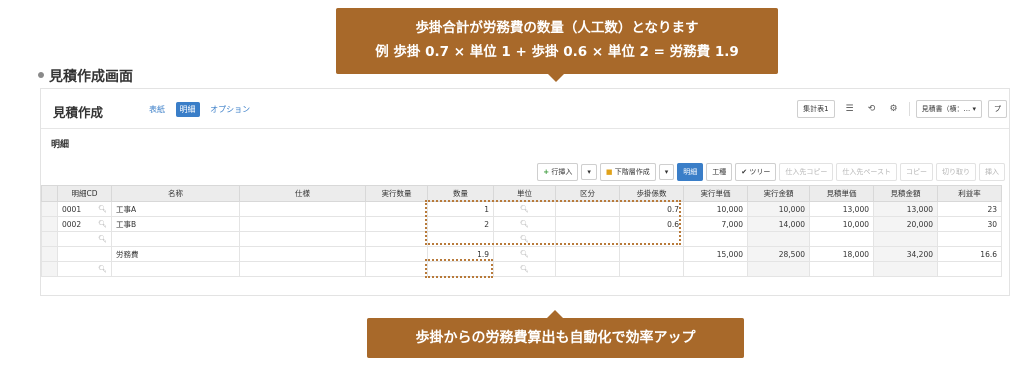  Describe the element at coordinates (806, 172) in the screenshot. I see `copy-dest-button: 仕入先コピー` at that location.